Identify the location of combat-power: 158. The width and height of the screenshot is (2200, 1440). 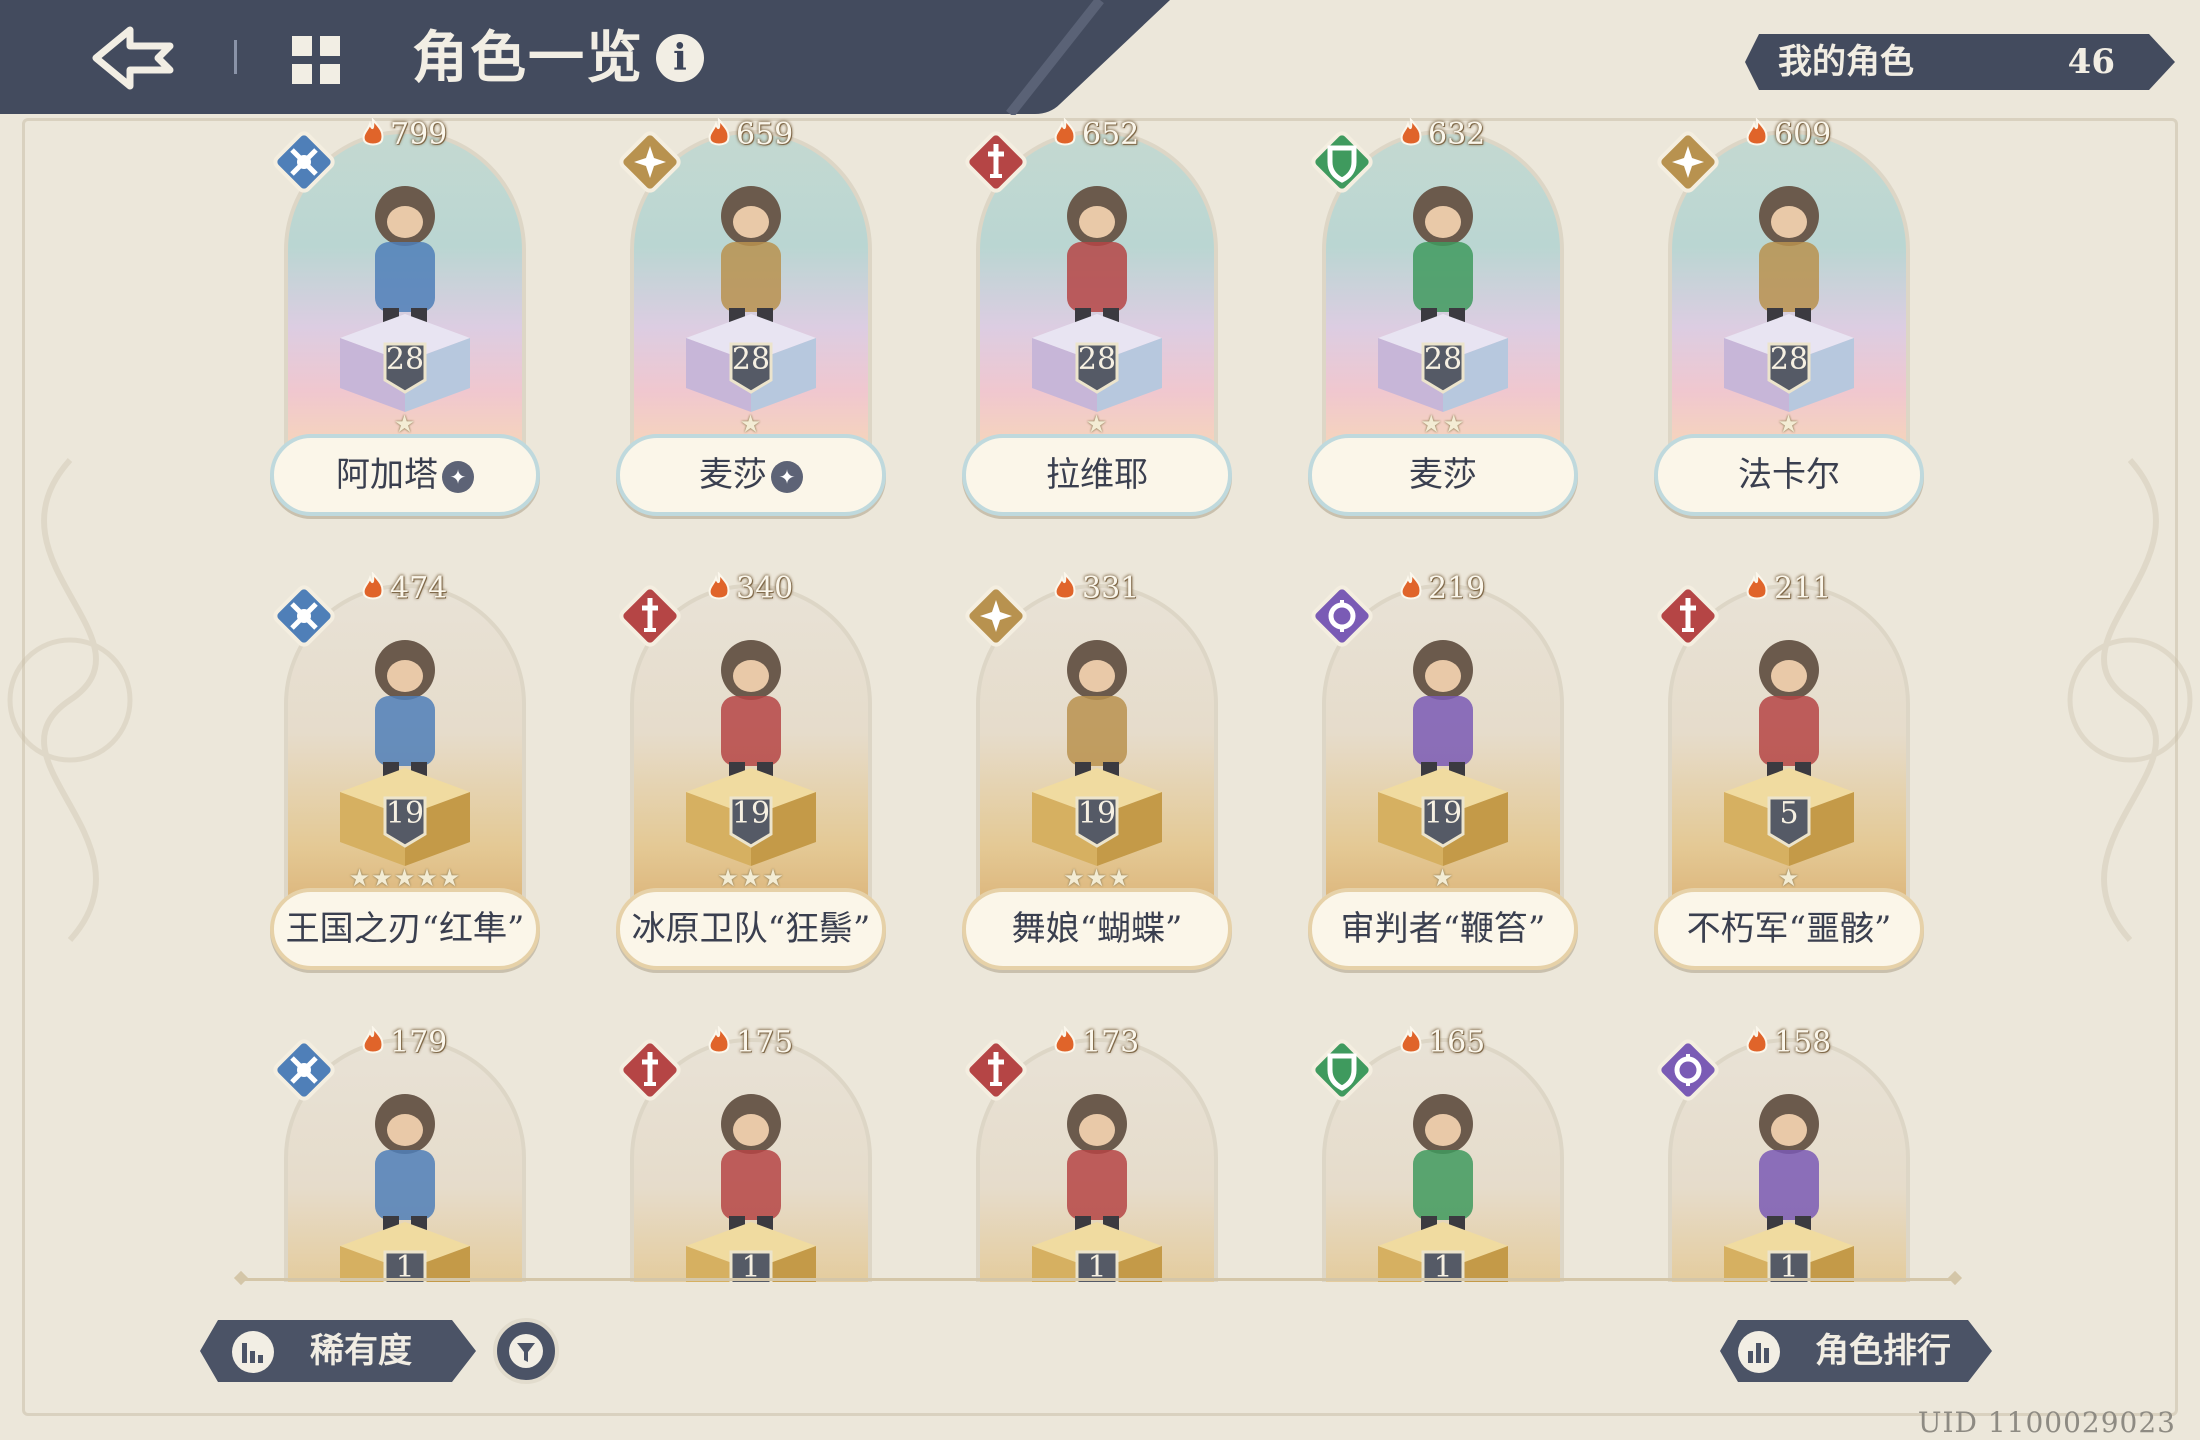
(1787, 1043).